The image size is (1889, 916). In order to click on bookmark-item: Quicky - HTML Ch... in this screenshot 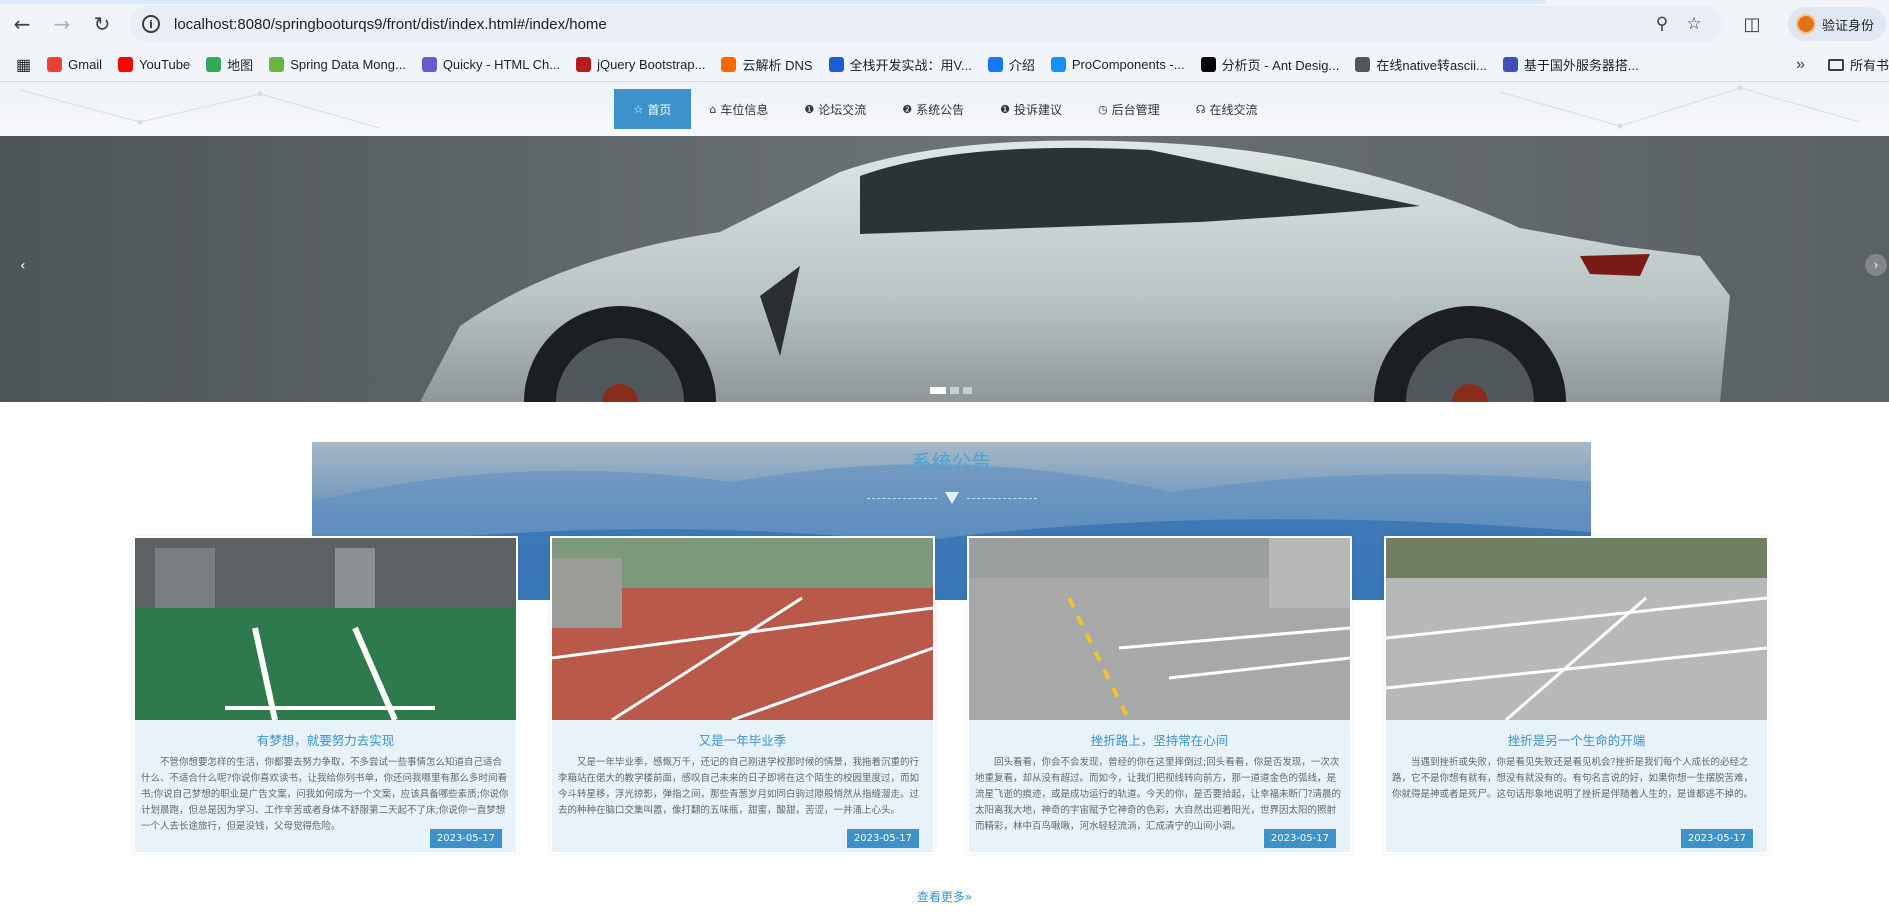, I will do `click(490, 64)`.